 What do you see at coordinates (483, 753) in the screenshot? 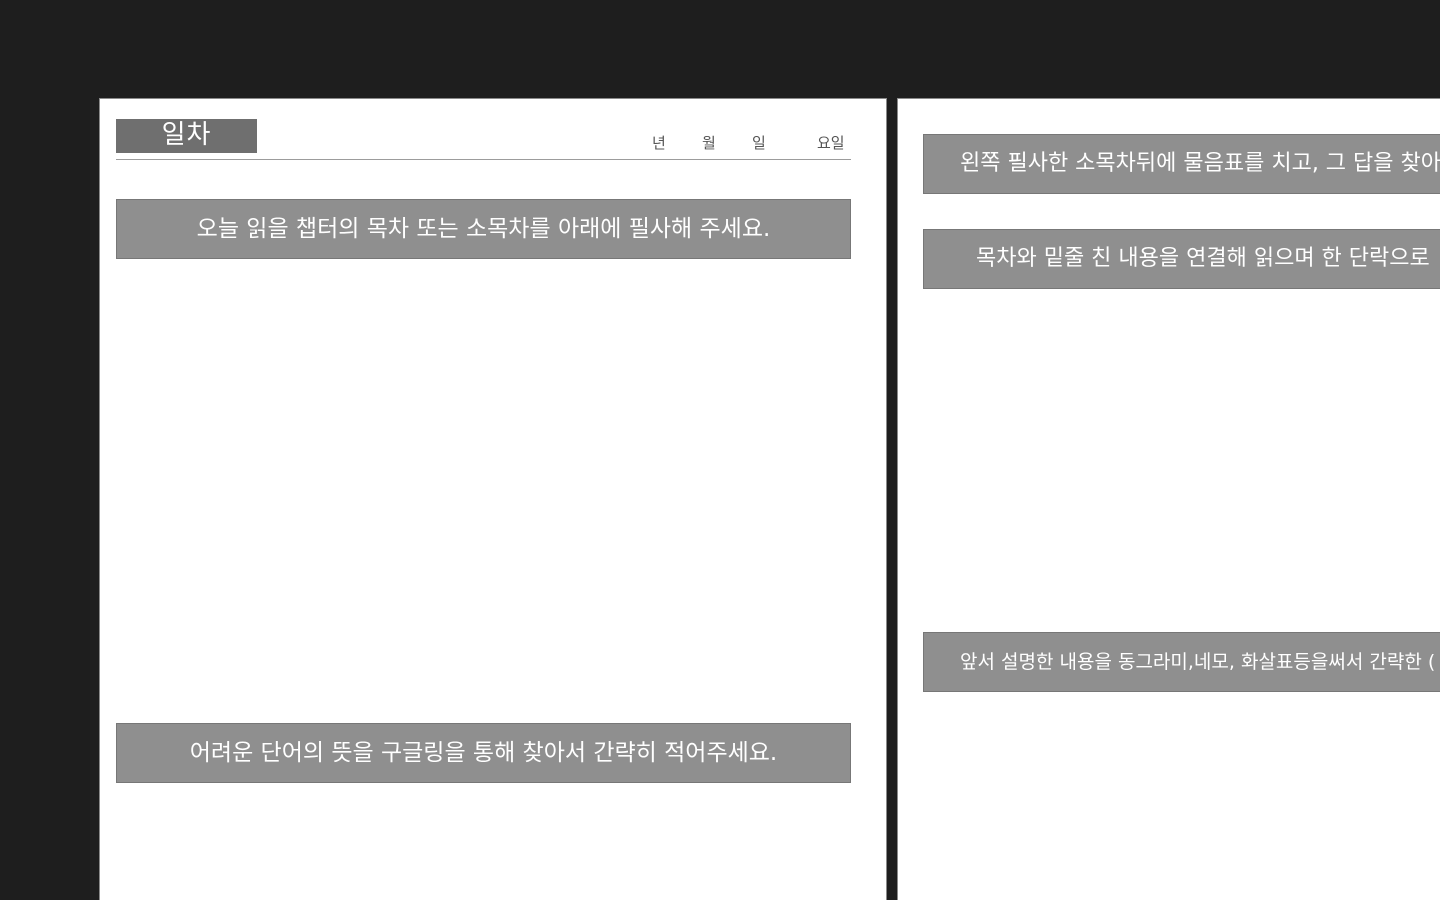
I see `vocab-instruction-banner: 어려운 단어의 뜻을 구글링을 통해 찾아서 간략히 적어주세요.` at bounding box center [483, 753].